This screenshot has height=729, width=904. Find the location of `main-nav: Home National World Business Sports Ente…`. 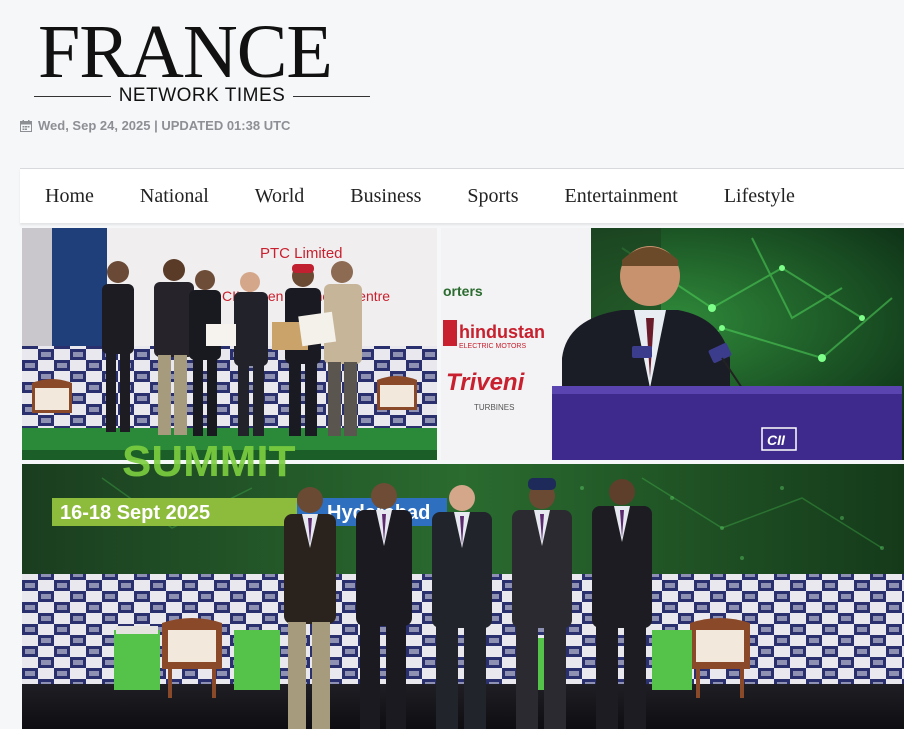

main-nav: Home National World Business Sports Ente… is located at coordinates (462, 195).